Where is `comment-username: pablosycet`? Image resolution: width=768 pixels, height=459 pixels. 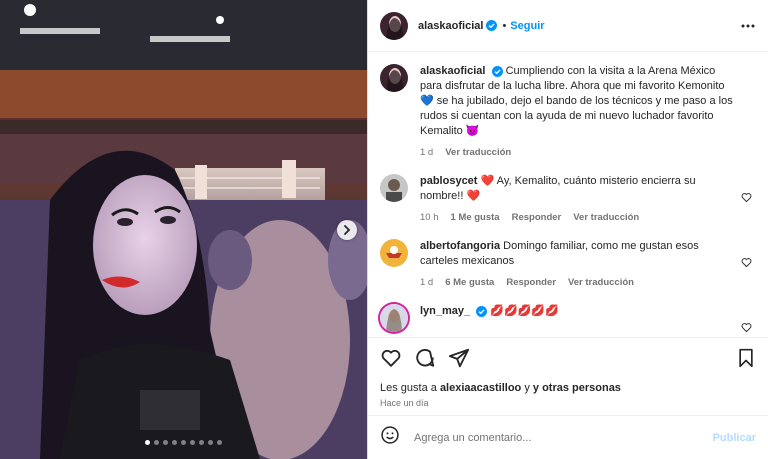
comment-username: pablosycet is located at coordinates (448, 181).